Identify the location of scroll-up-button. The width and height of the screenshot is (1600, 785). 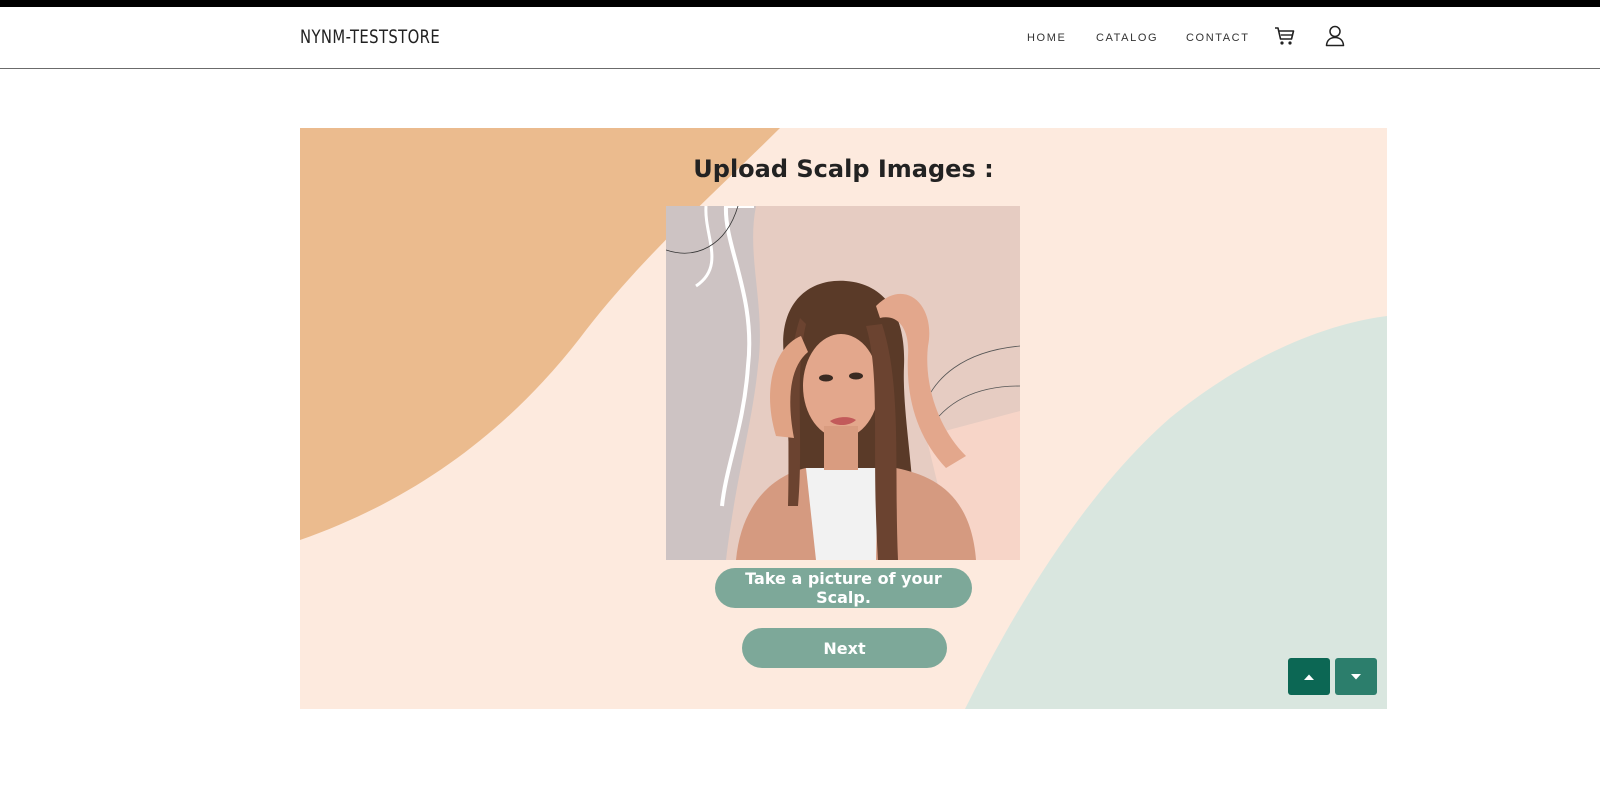
(1309, 676).